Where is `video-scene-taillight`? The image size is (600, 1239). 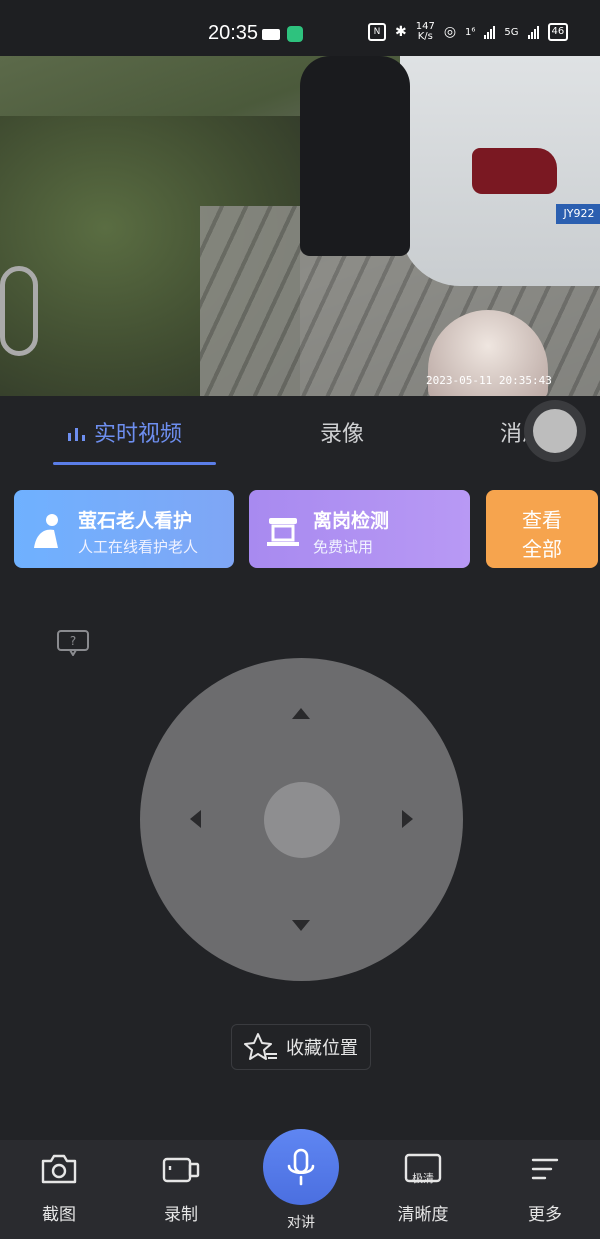
video-scene-taillight is located at coordinates (514, 171).